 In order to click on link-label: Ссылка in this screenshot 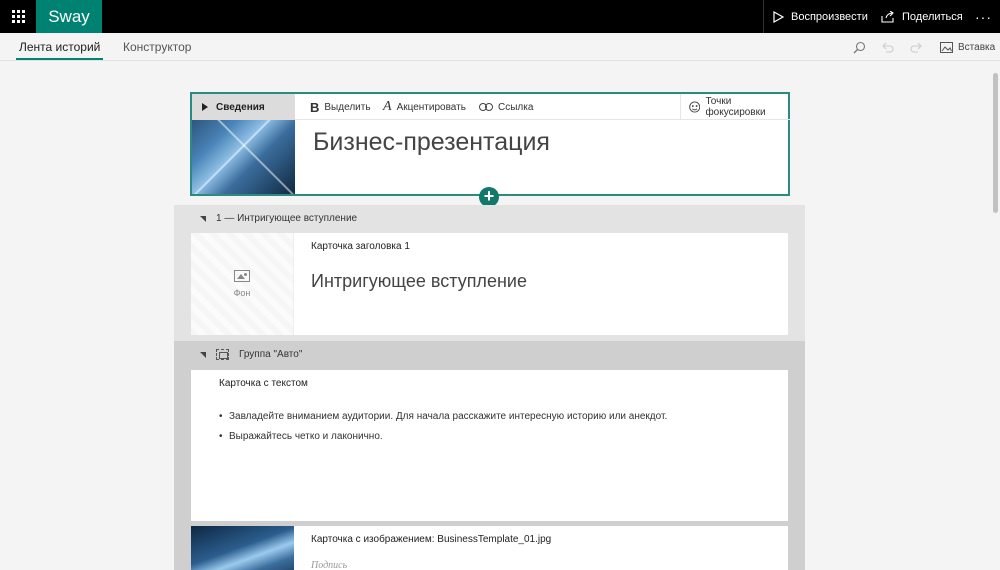, I will do `click(516, 107)`.